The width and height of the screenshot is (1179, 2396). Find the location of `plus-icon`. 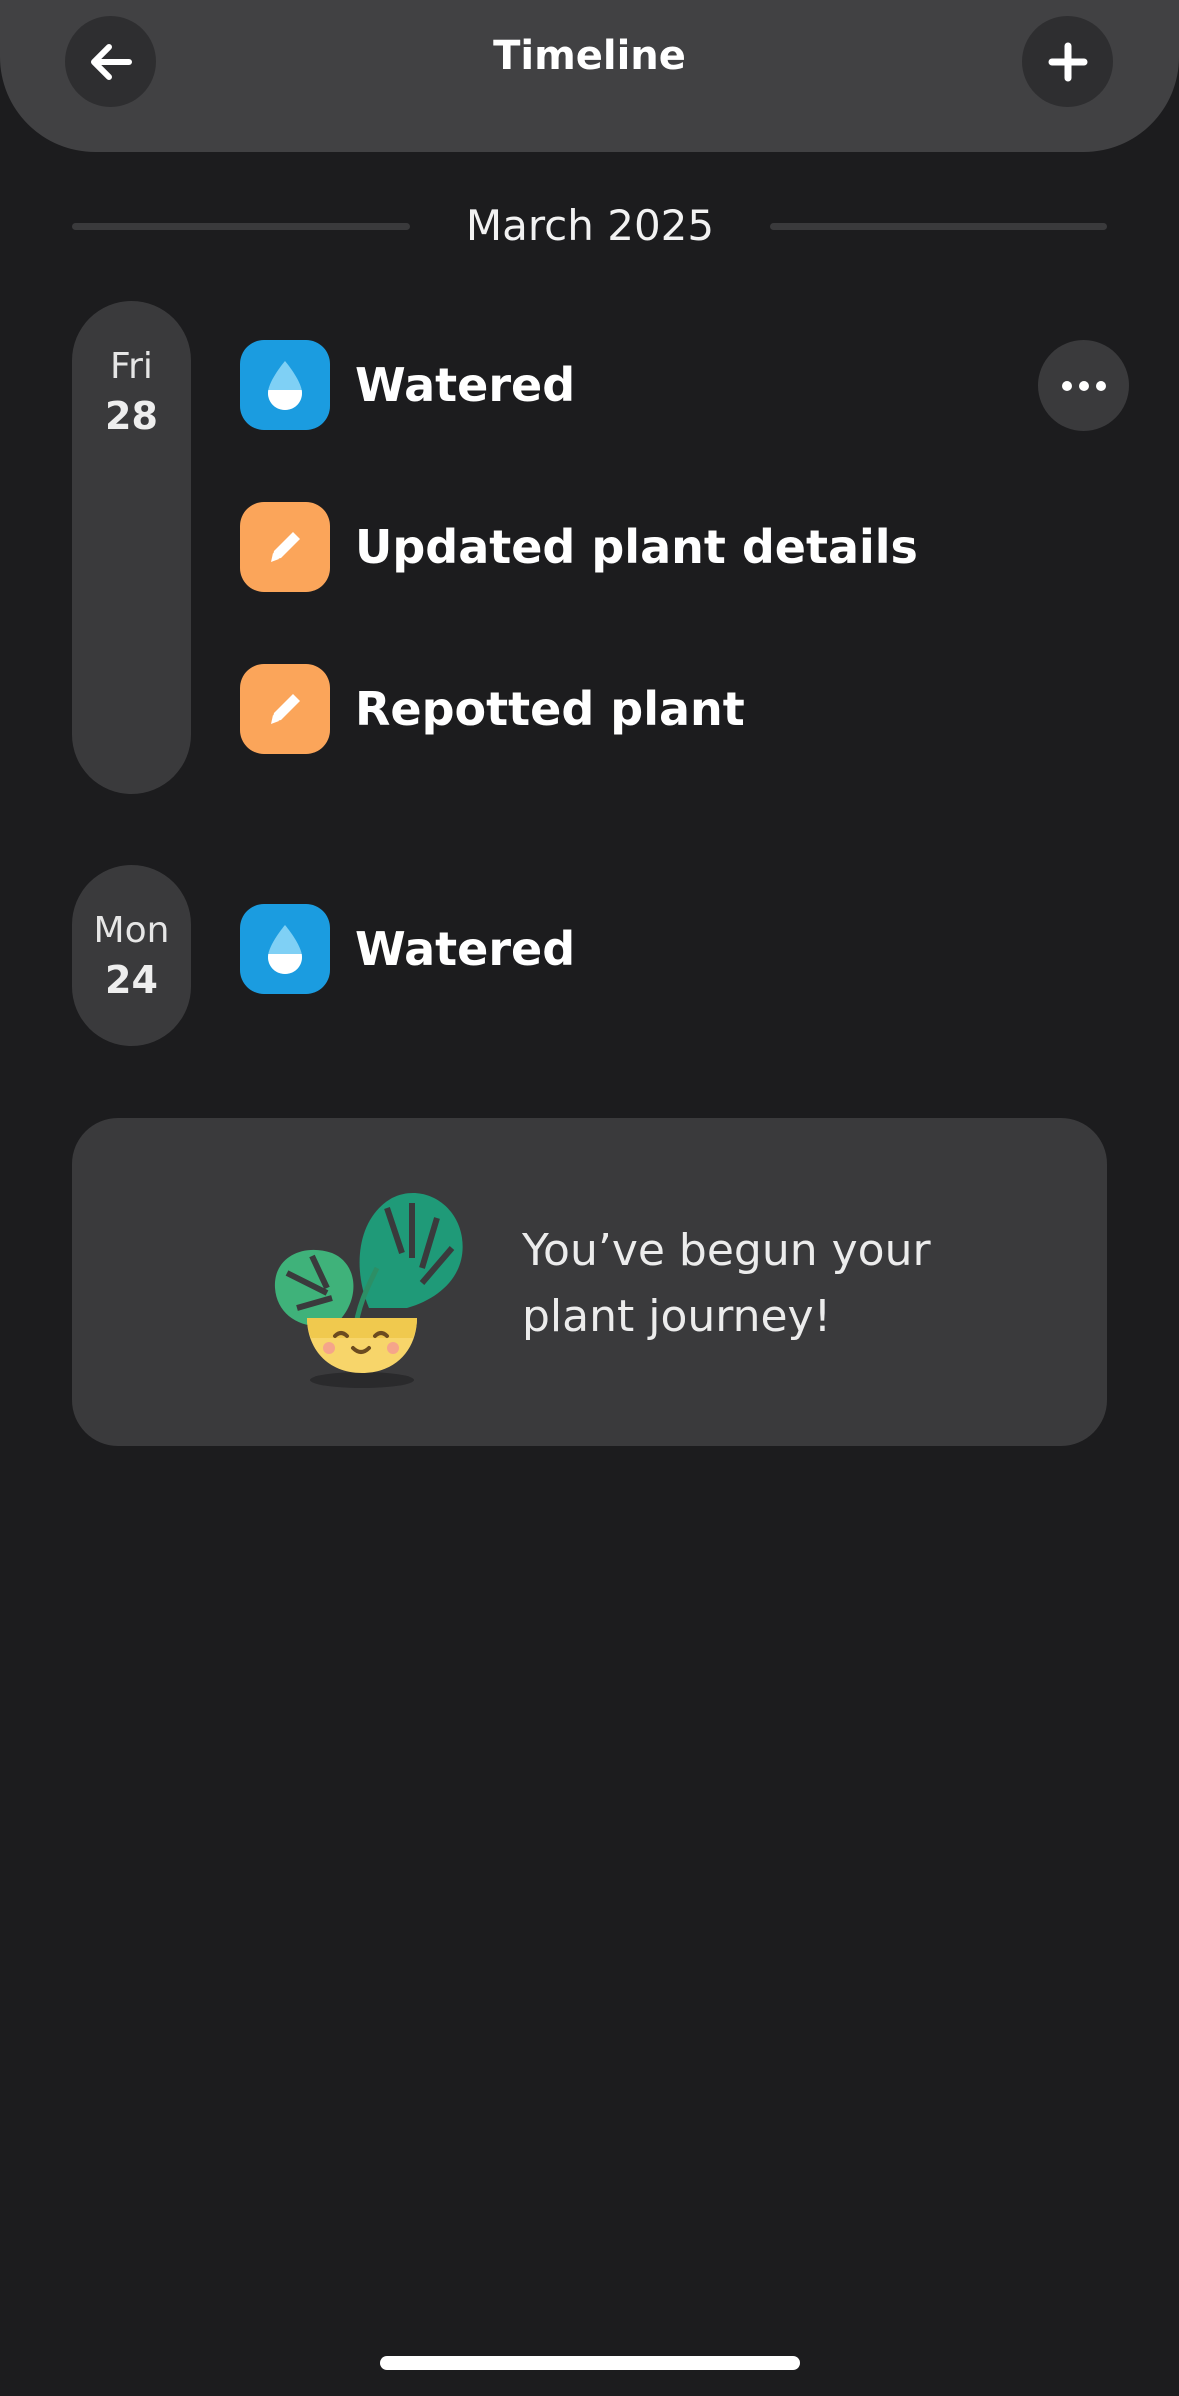

plus-icon is located at coordinates (1067, 61).